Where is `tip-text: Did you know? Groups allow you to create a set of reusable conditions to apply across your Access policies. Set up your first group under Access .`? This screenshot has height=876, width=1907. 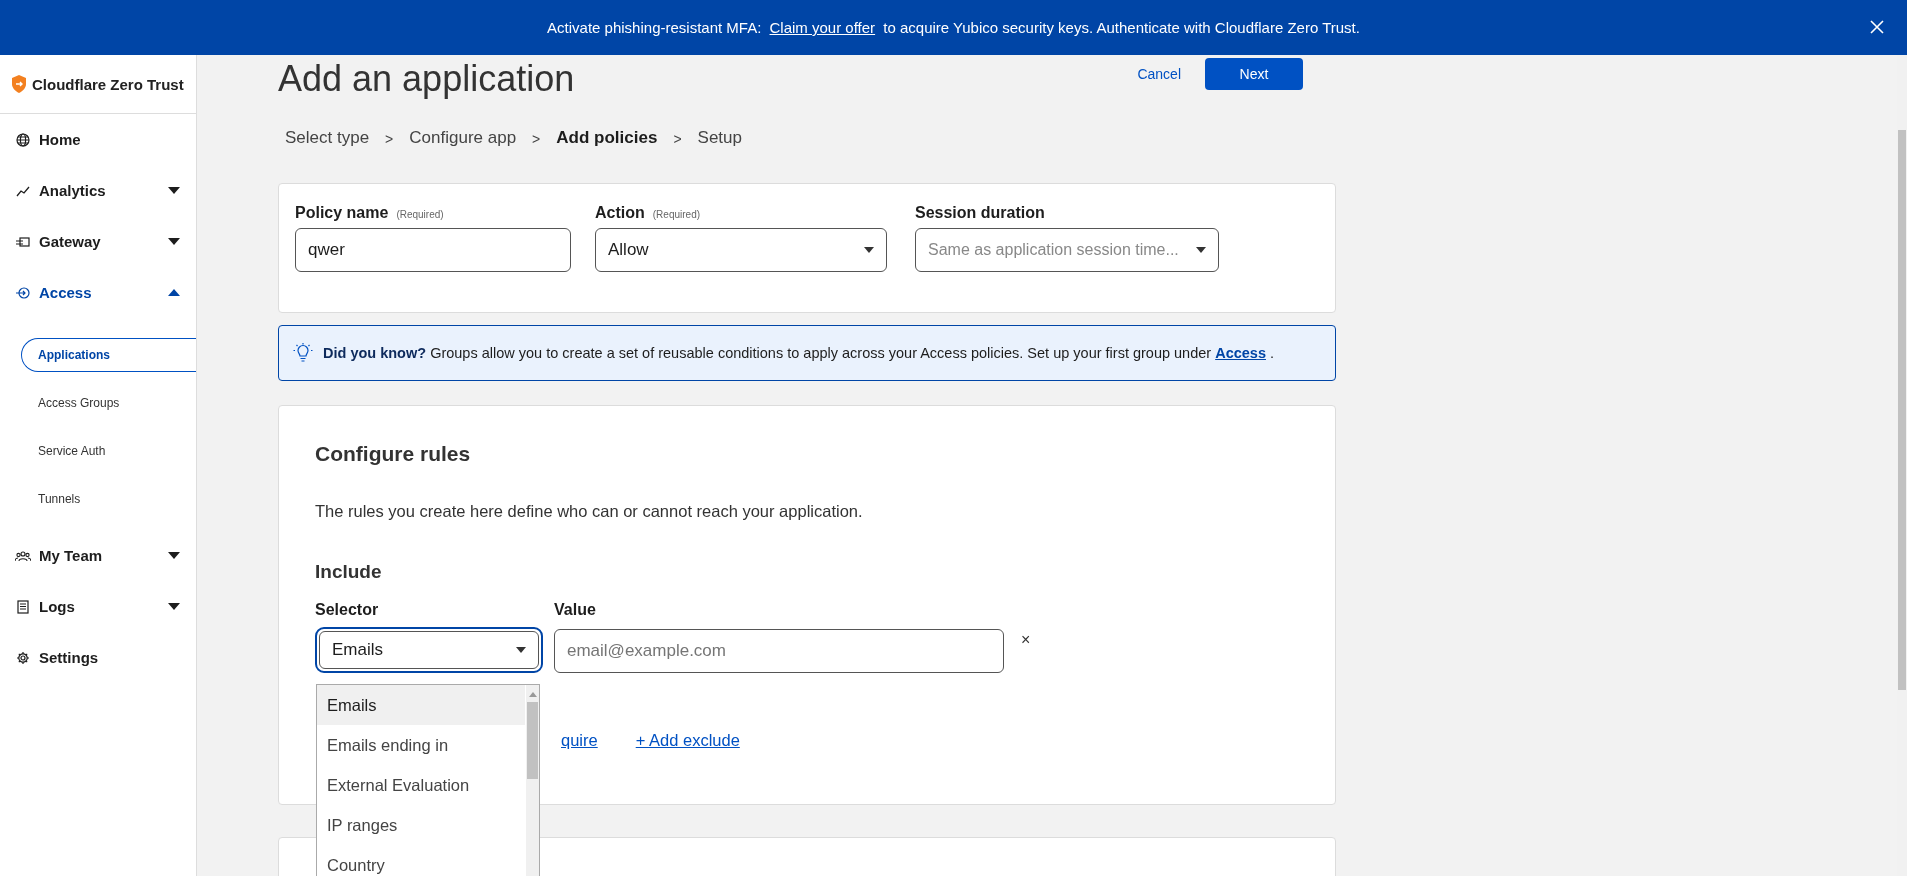 tip-text: Did you know? Groups allow you to create a set of reusable conditions to apply across your Access policies. Set up your first group under Access . is located at coordinates (799, 353).